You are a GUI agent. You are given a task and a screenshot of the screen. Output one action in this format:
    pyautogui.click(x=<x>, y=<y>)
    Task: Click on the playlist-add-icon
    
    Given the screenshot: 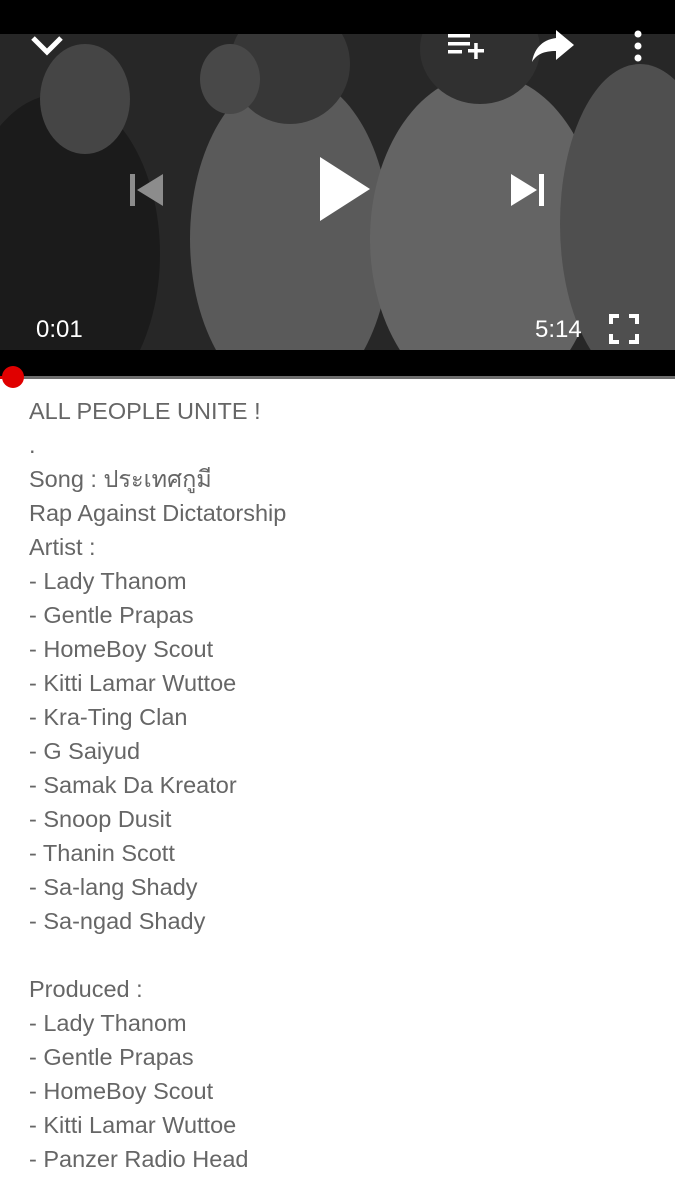 What is the action you would take?
    pyautogui.click(x=466, y=46)
    